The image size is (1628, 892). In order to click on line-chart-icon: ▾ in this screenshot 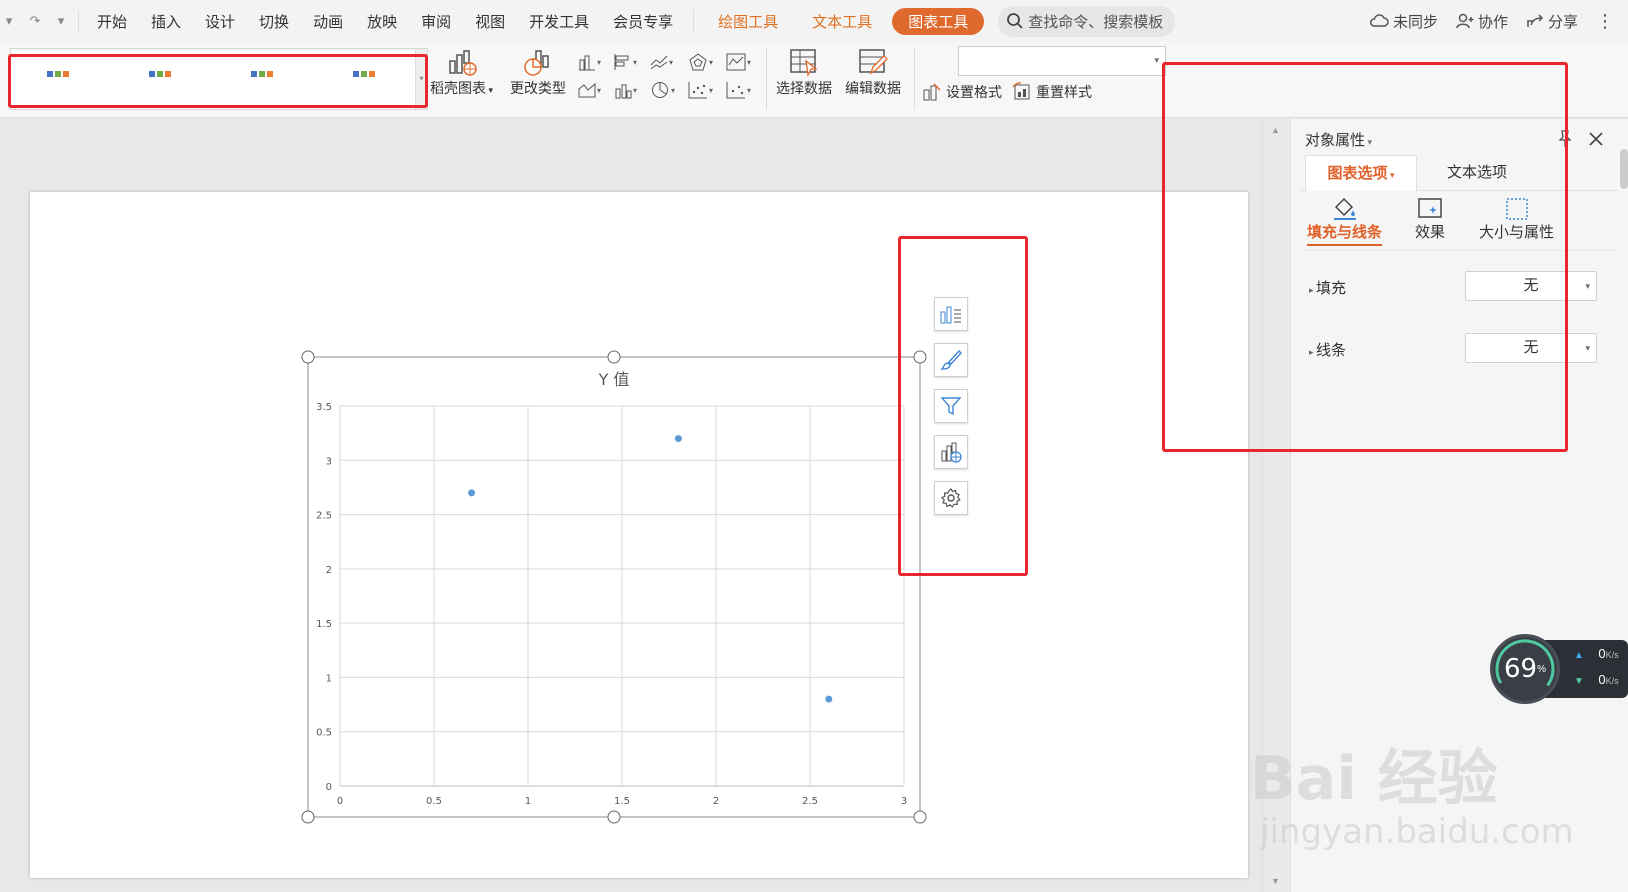, I will do `click(664, 62)`.